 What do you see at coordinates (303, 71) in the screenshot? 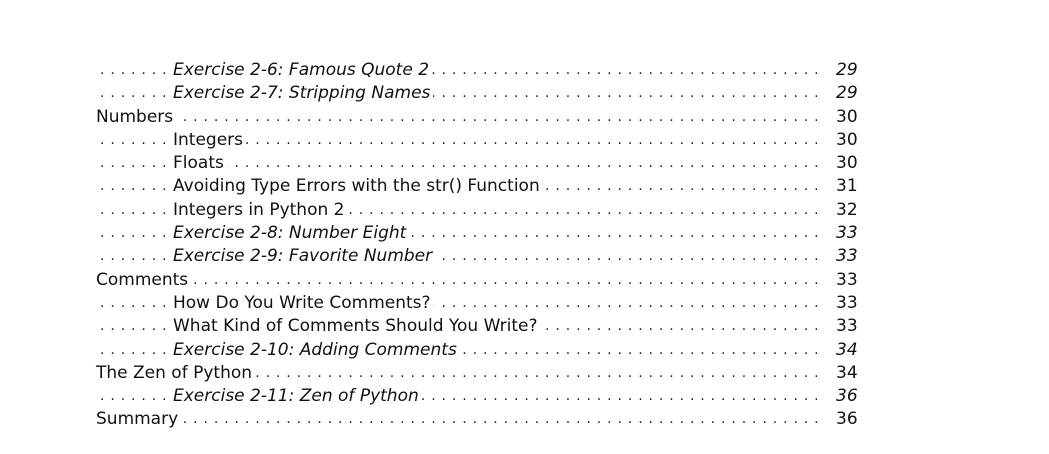
I see `toc-entry-title: Exercise 2-6: Famous Quote 2` at bounding box center [303, 71].